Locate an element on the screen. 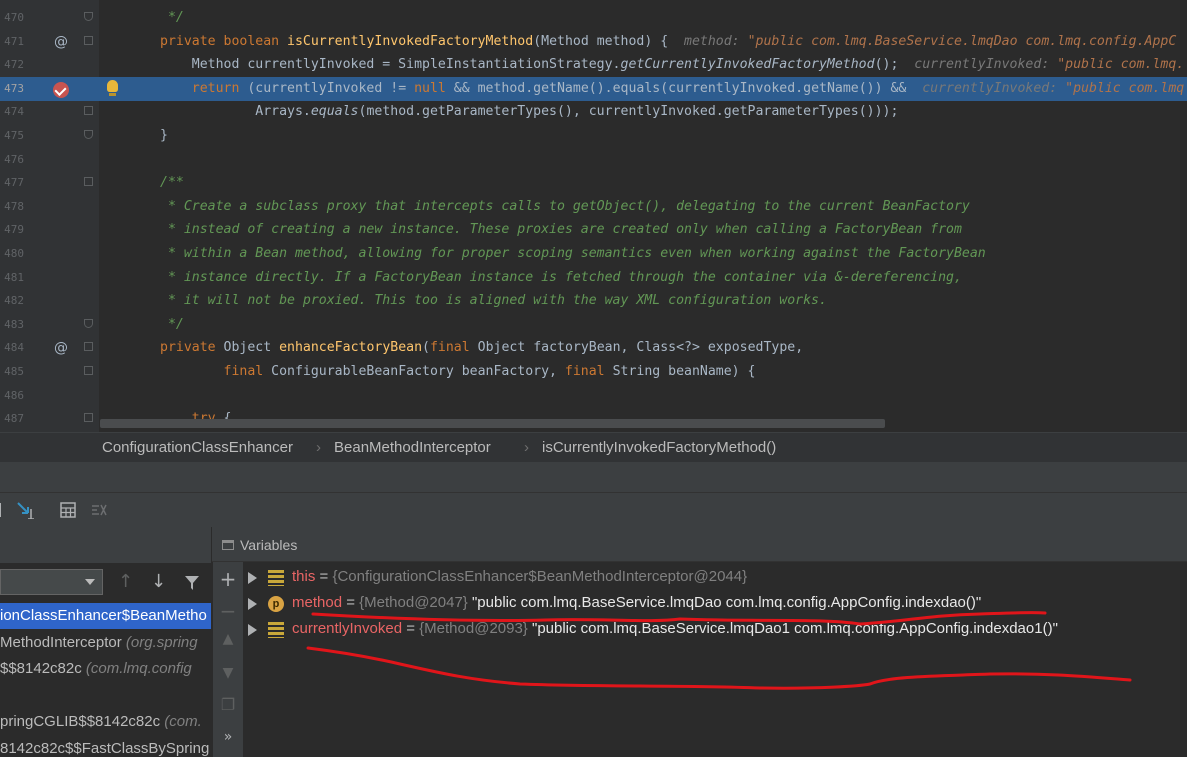 This screenshot has width=1187, height=757. remove-watch-icon: − is located at coordinates (228, 611).